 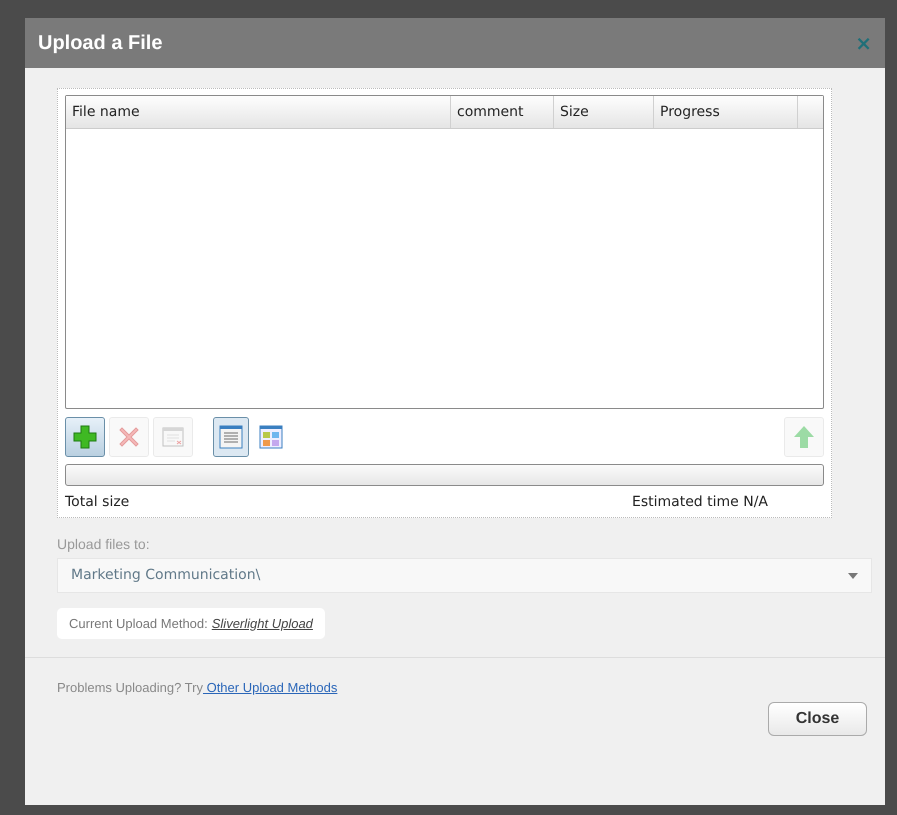 I want to click on other-methods-link: Other Upload Methods, so click(x=270, y=688).